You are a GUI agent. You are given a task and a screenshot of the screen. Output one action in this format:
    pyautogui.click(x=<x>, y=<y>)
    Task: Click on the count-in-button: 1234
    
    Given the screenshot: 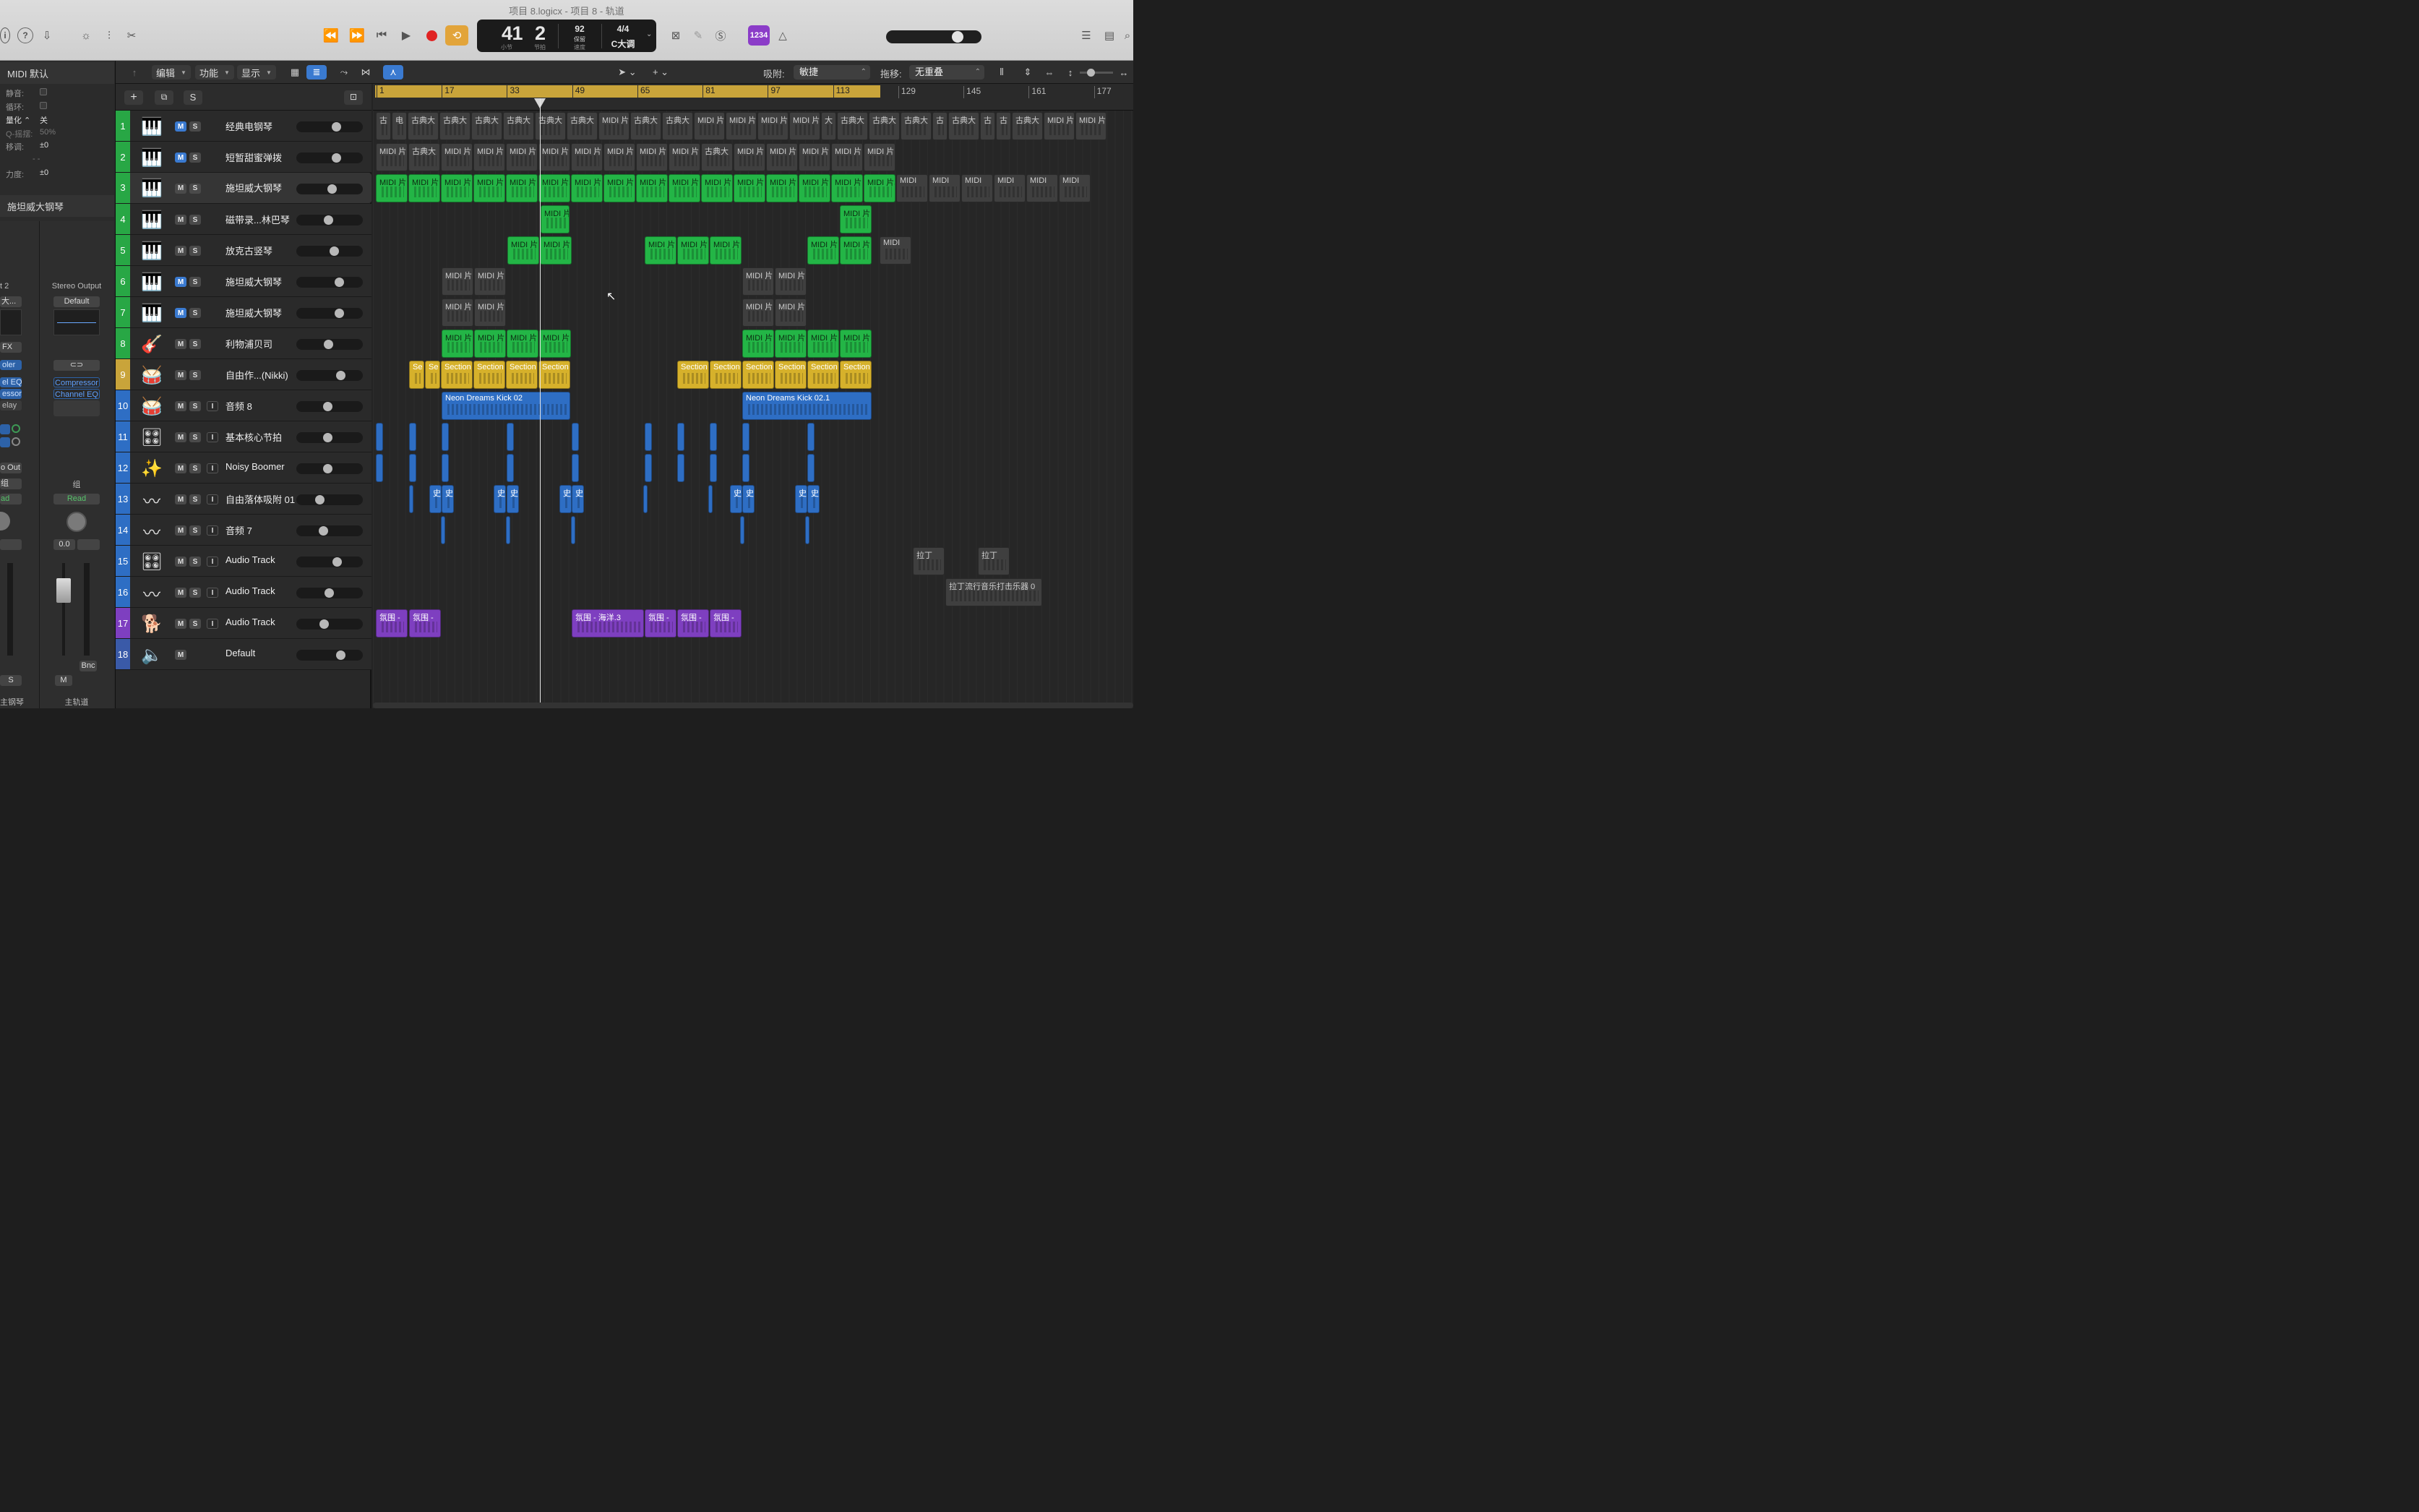 What is the action you would take?
    pyautogui.click(x=759, y=35)
    